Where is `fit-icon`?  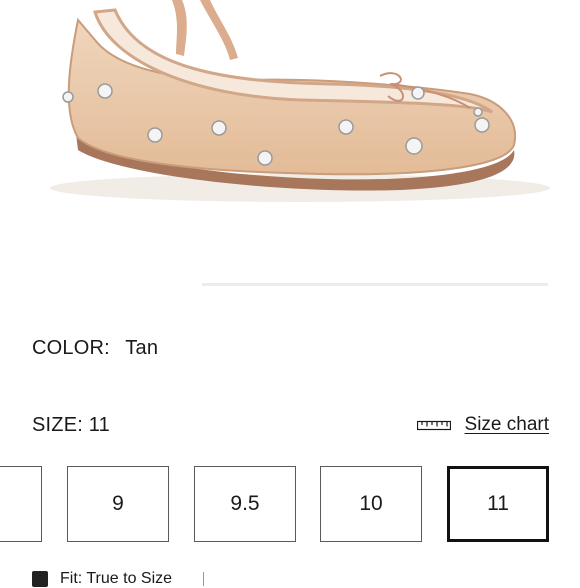
fit-icon is located at coordinates (40, 579).